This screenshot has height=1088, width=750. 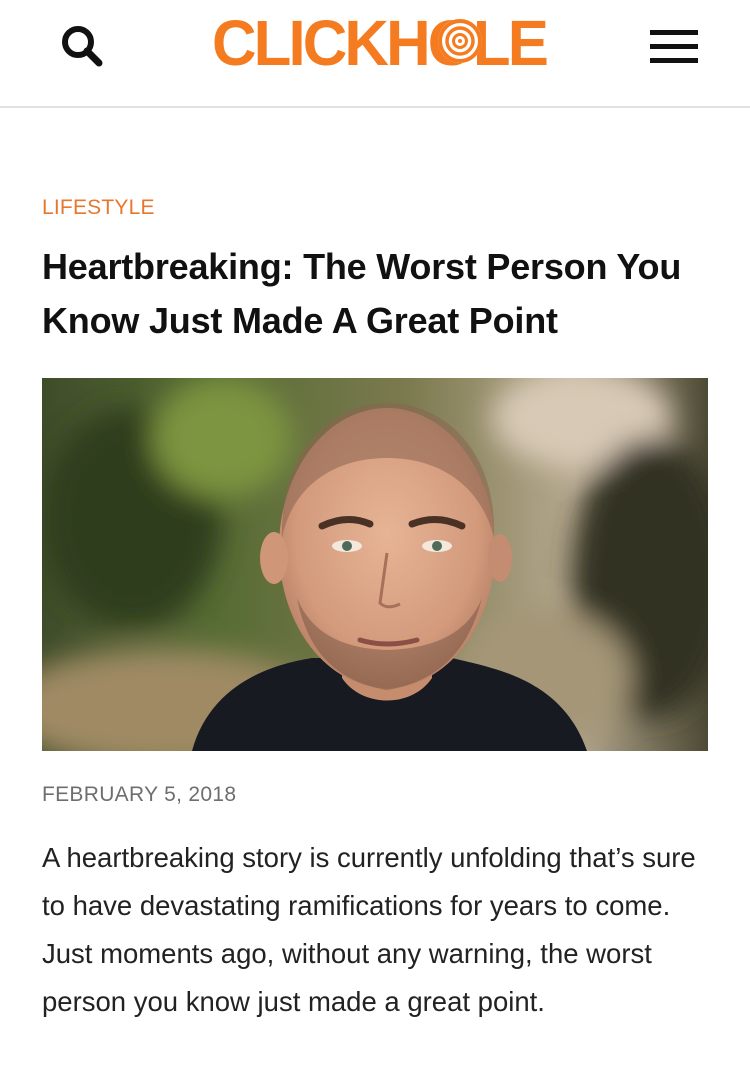 I want to click on publish-date: FEBRUARY 5, 2018, so click(x=139, y=794).